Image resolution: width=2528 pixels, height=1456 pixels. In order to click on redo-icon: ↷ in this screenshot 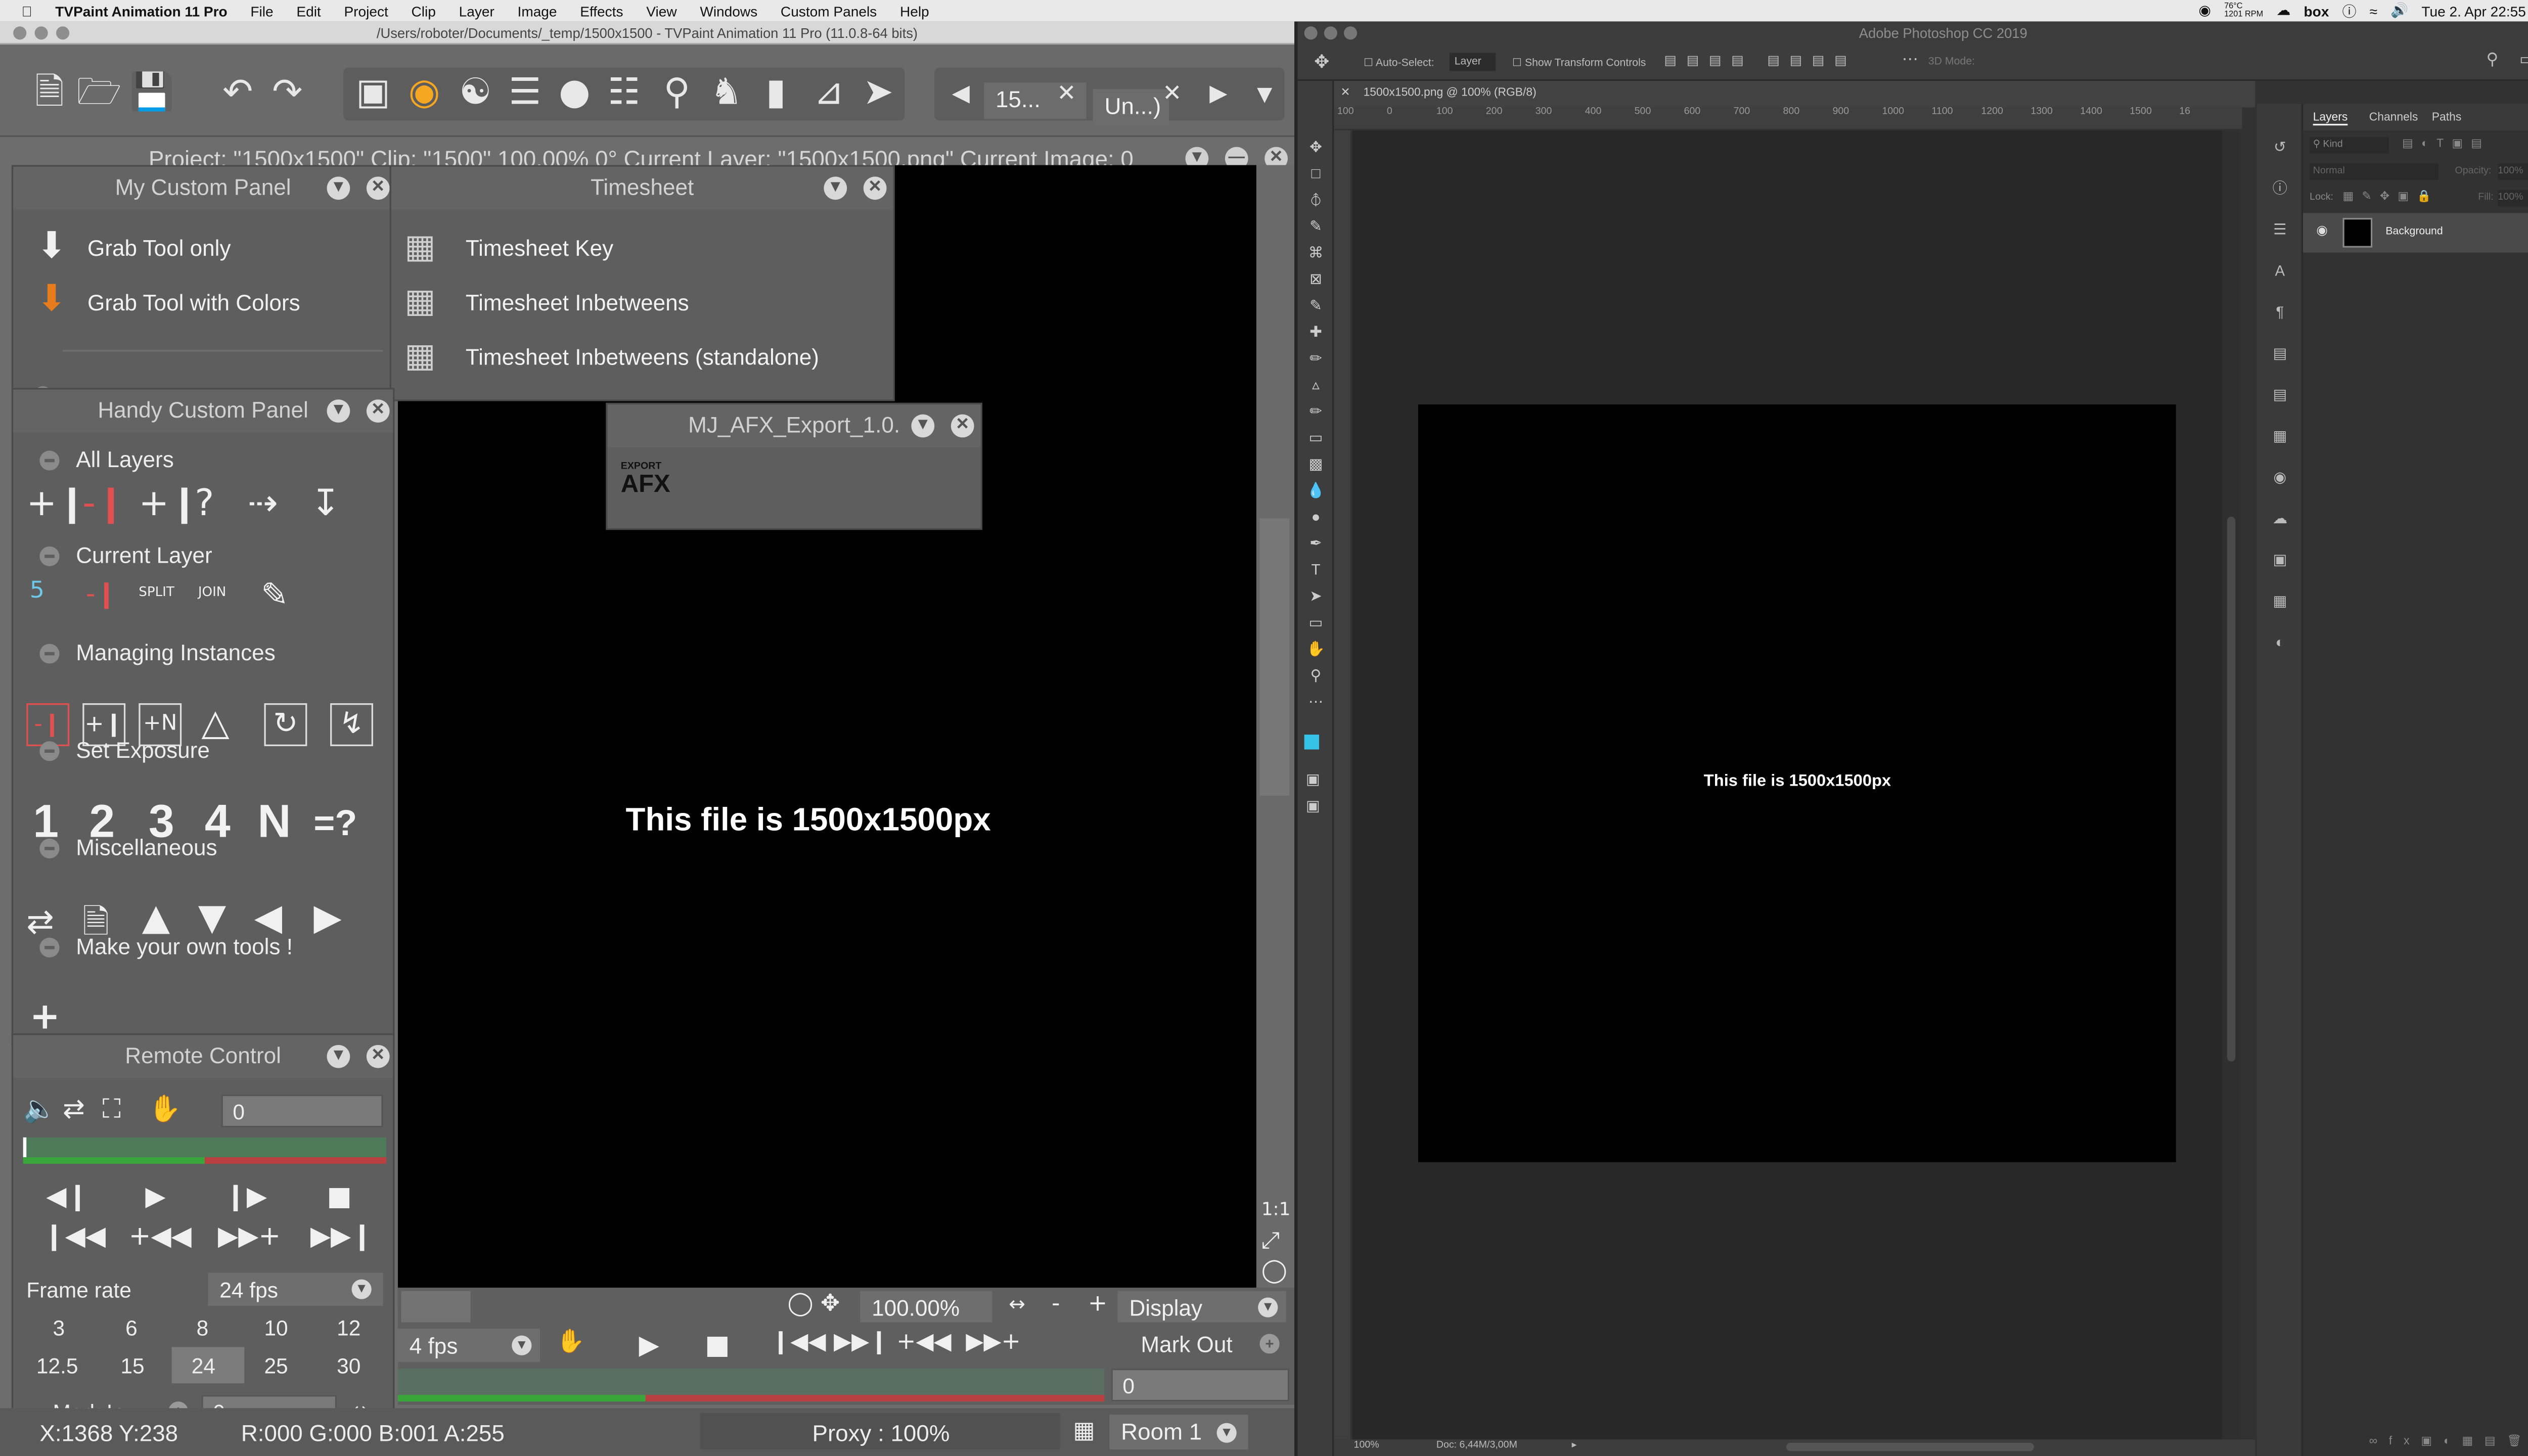, I will do `click(287, 94)`.